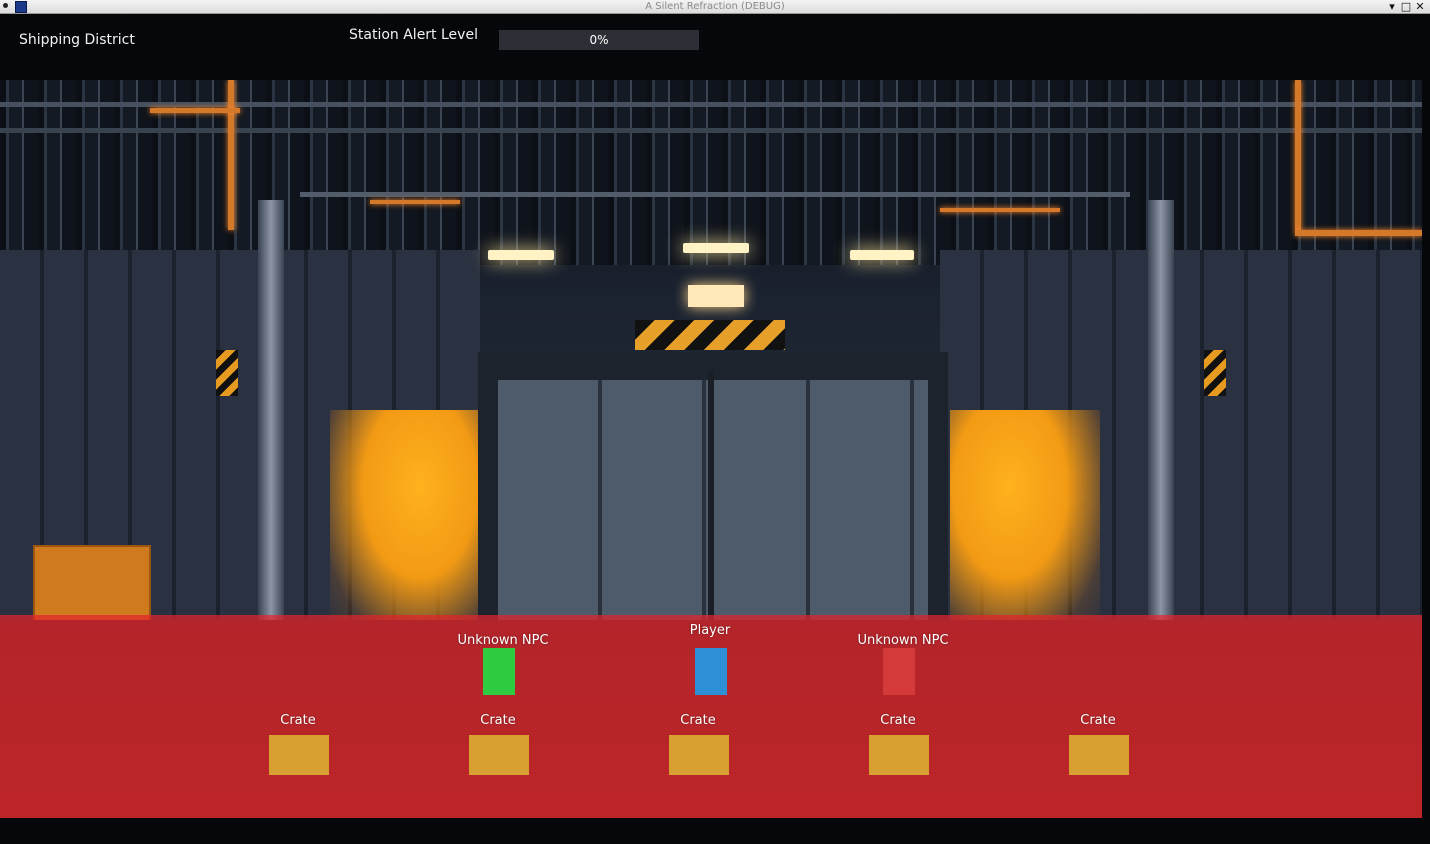 The image size is (1430, 844). Describe the element at coordinates (498, 720) in the screenshot. I see `crate-2-label: Crate` at that location.